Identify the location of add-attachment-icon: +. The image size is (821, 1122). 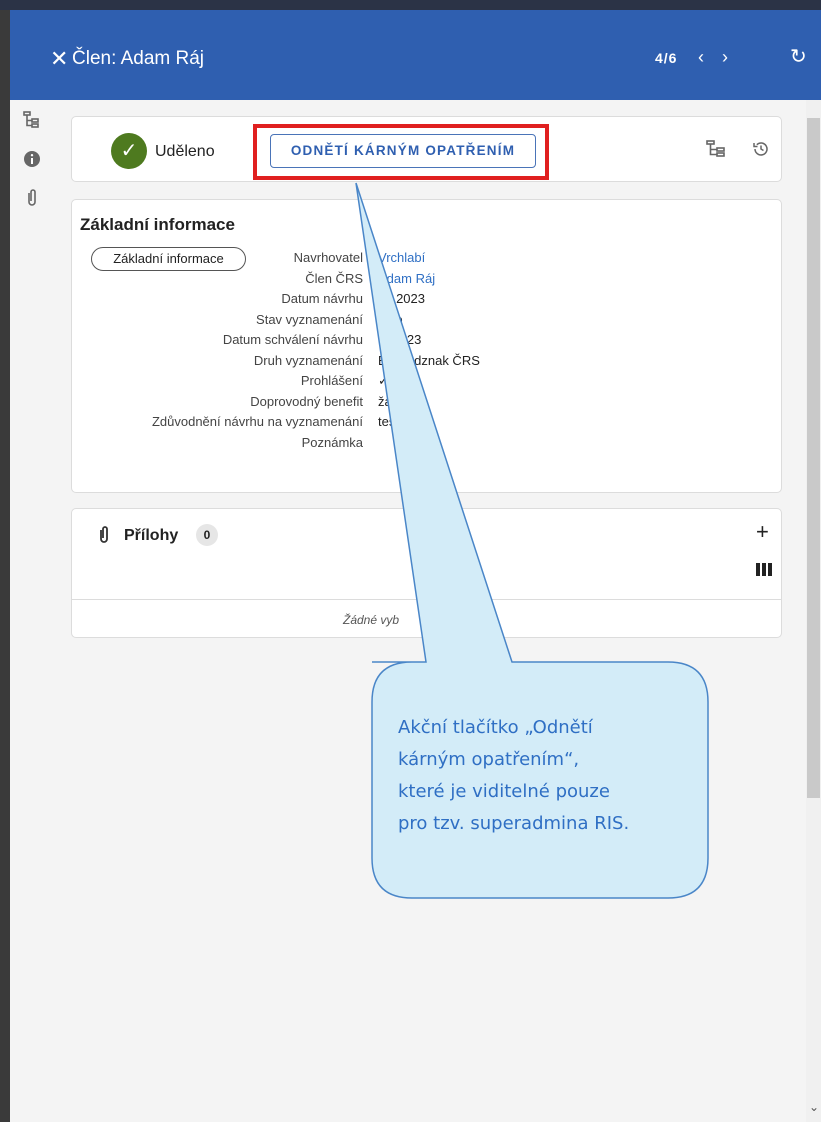
(762, 532).